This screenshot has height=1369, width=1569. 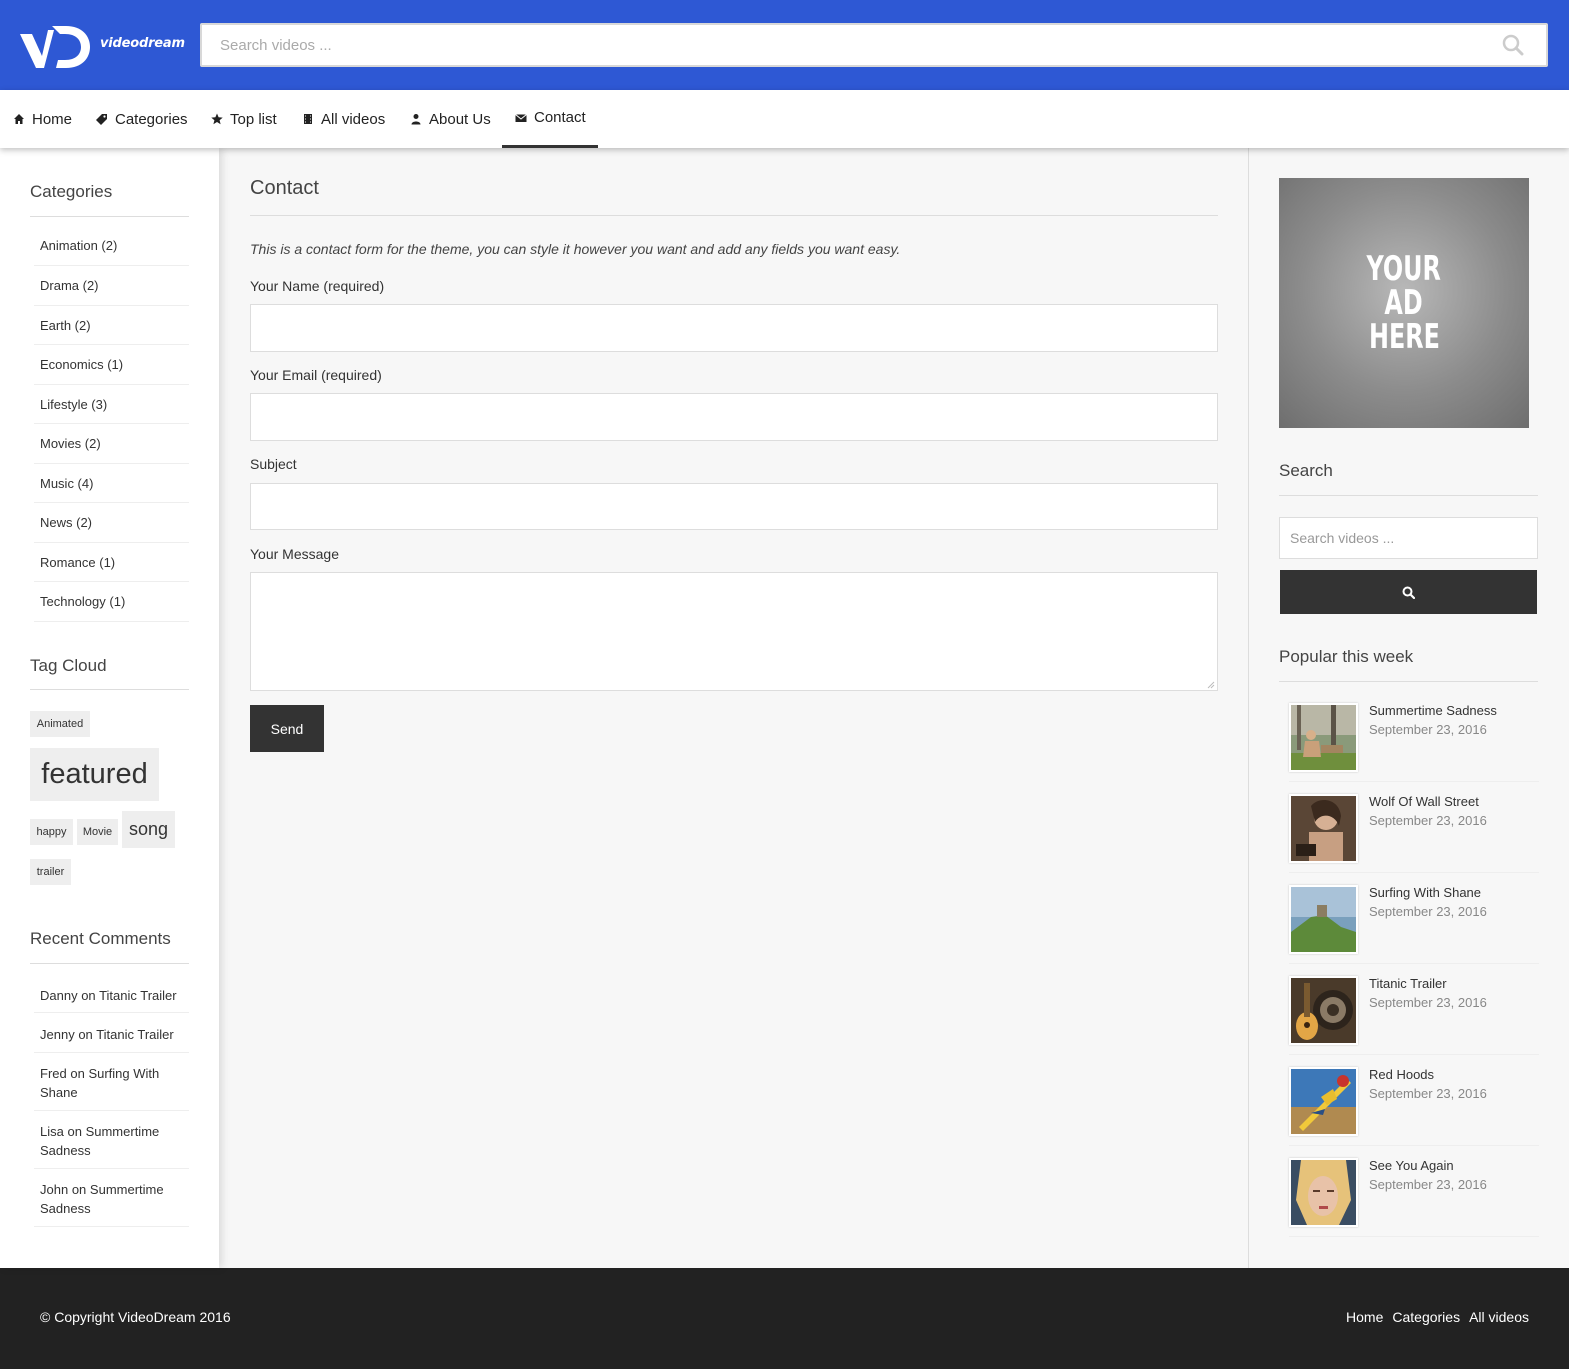 I want to click on tag-link: Animated, so click(x=60, y=724).